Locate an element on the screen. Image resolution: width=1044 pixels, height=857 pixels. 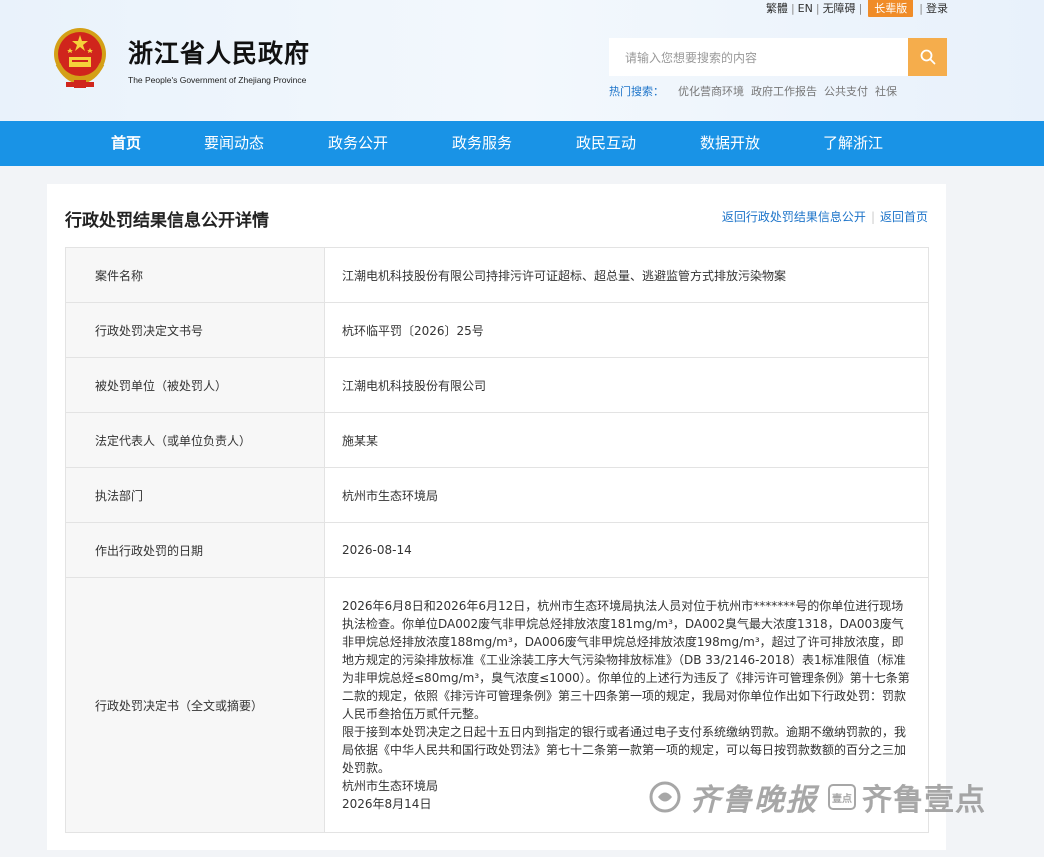
nav-item-open-government: 政务公开 is located at coordinates (358, 143).